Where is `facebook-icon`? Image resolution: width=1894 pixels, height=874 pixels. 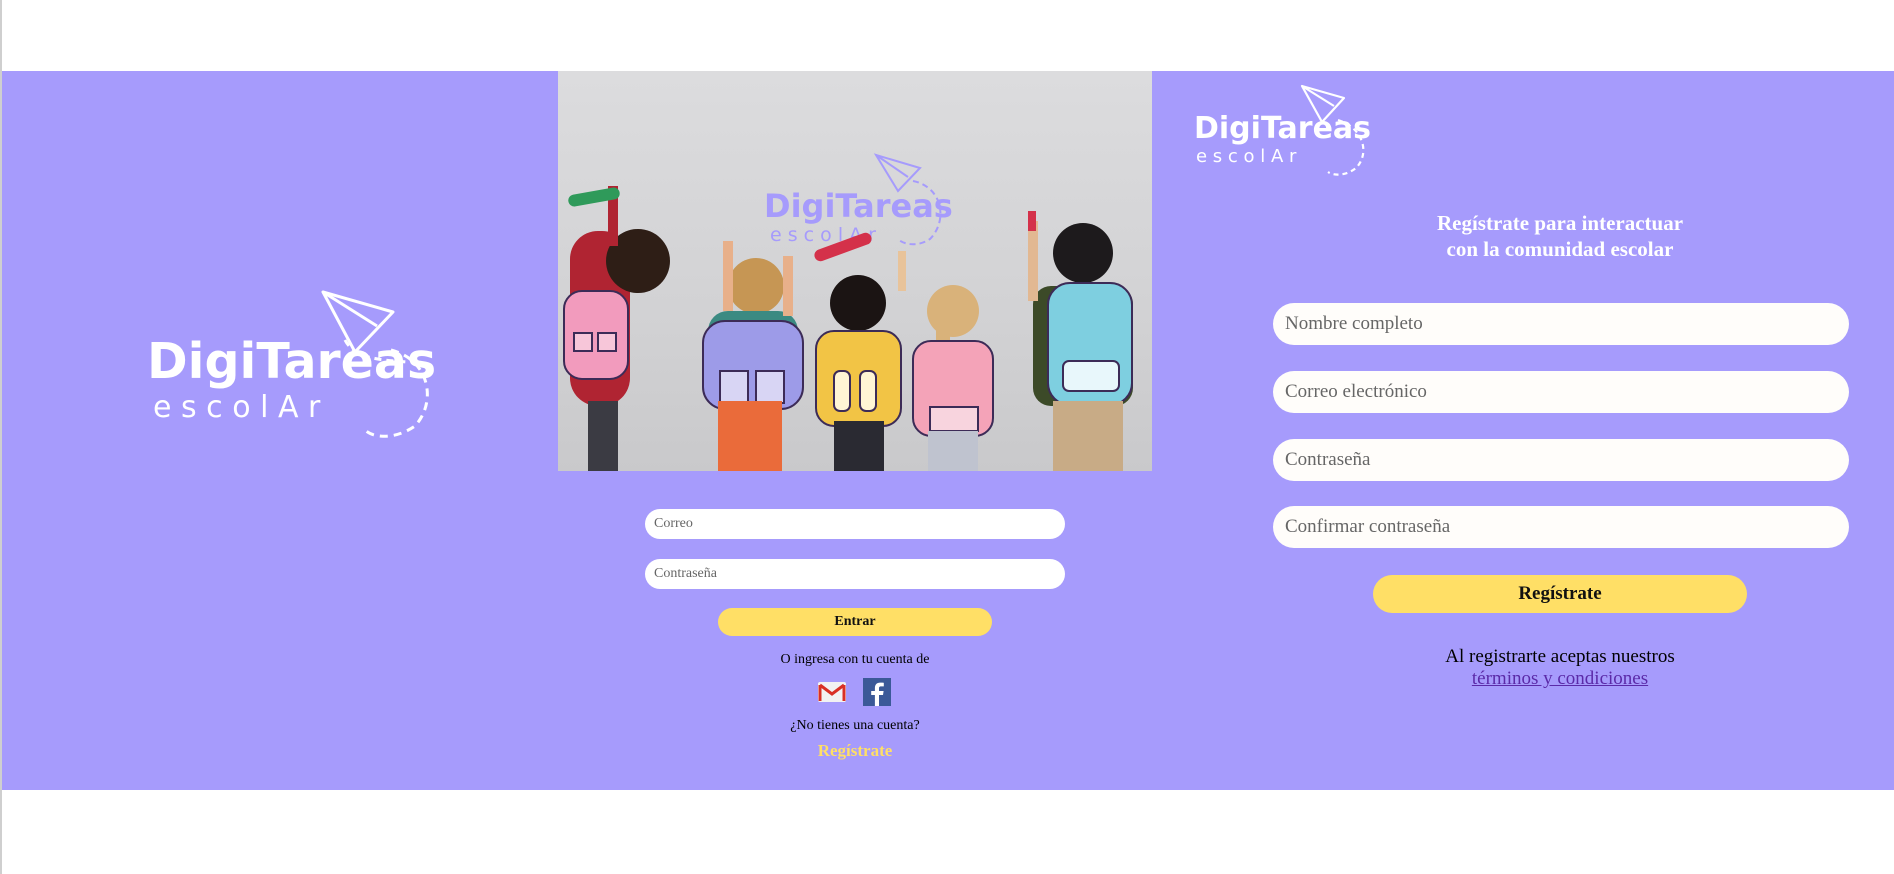 facebook-icon is located at coordinates (877, 692).